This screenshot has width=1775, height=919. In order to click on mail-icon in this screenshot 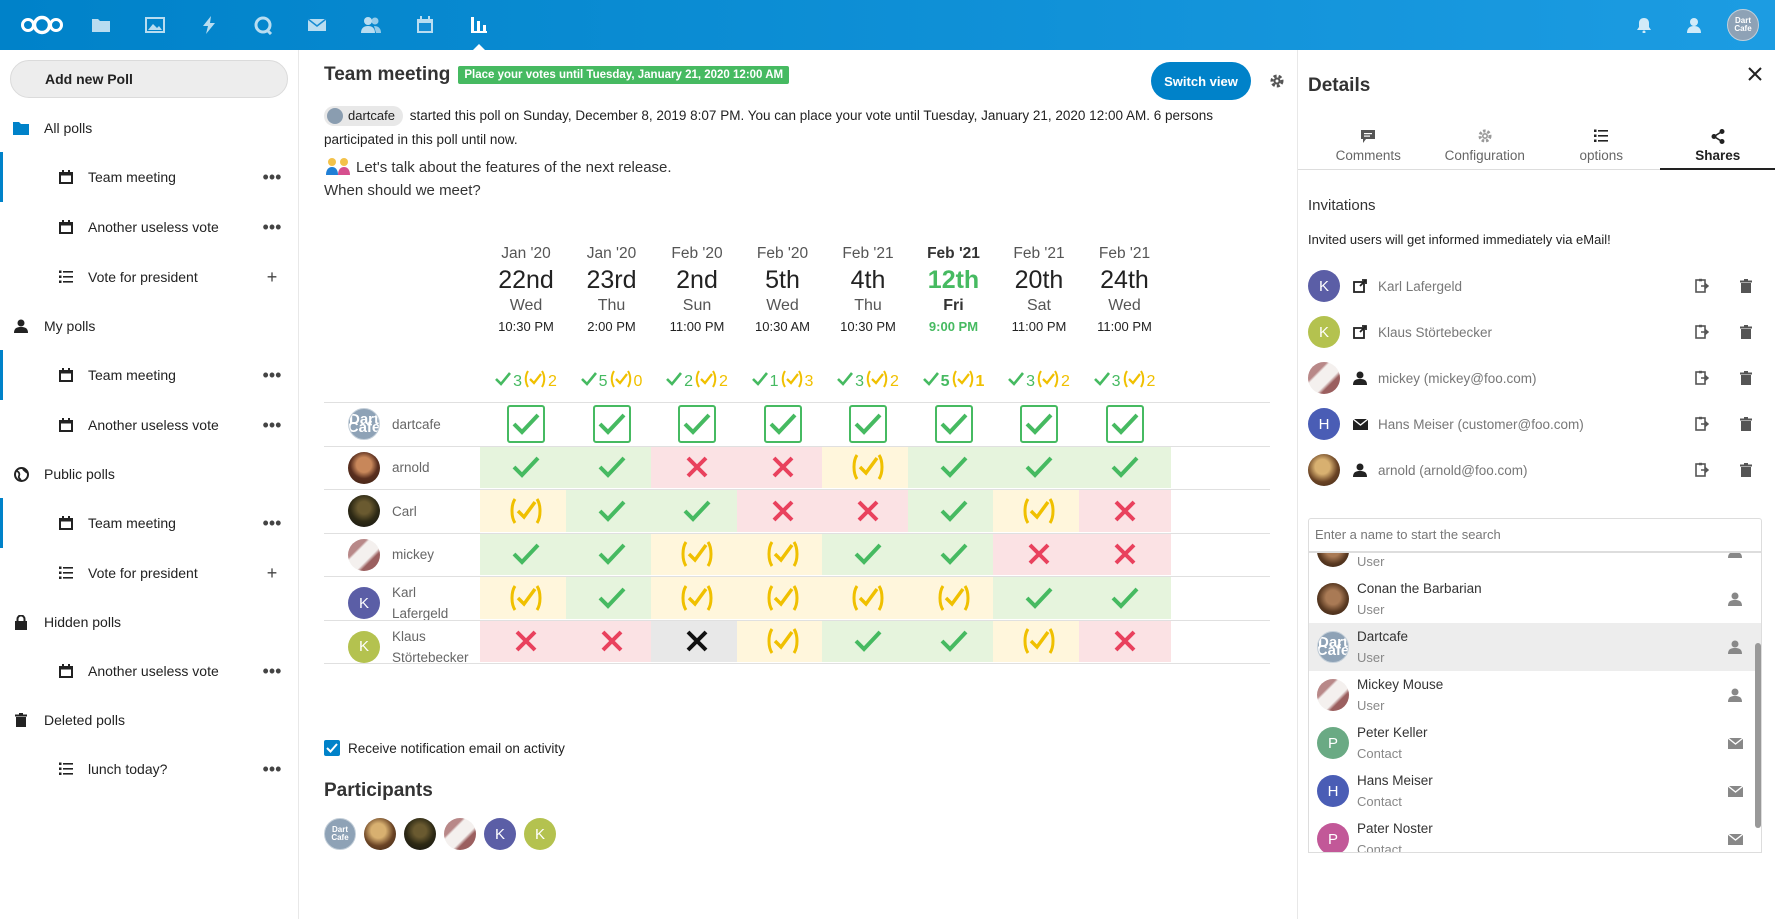, I will do `click(317, 25)`.